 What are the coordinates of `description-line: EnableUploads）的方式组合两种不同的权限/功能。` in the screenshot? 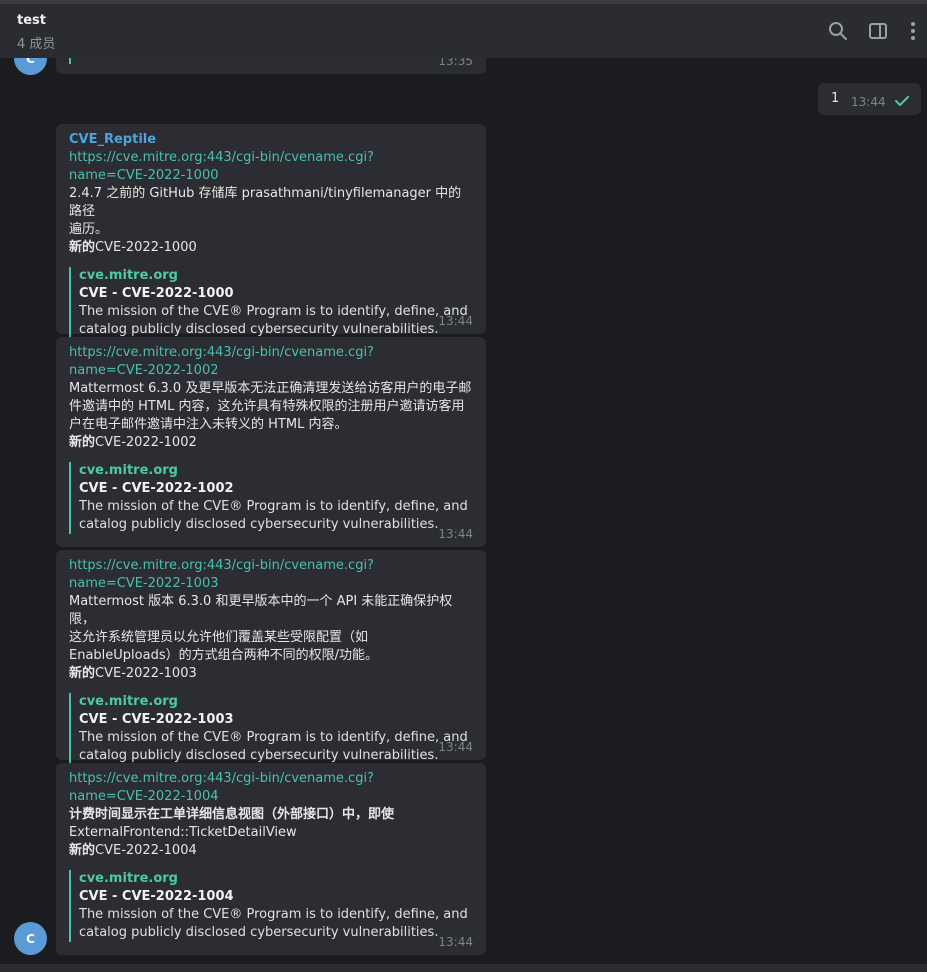 It's located at (223, 655).